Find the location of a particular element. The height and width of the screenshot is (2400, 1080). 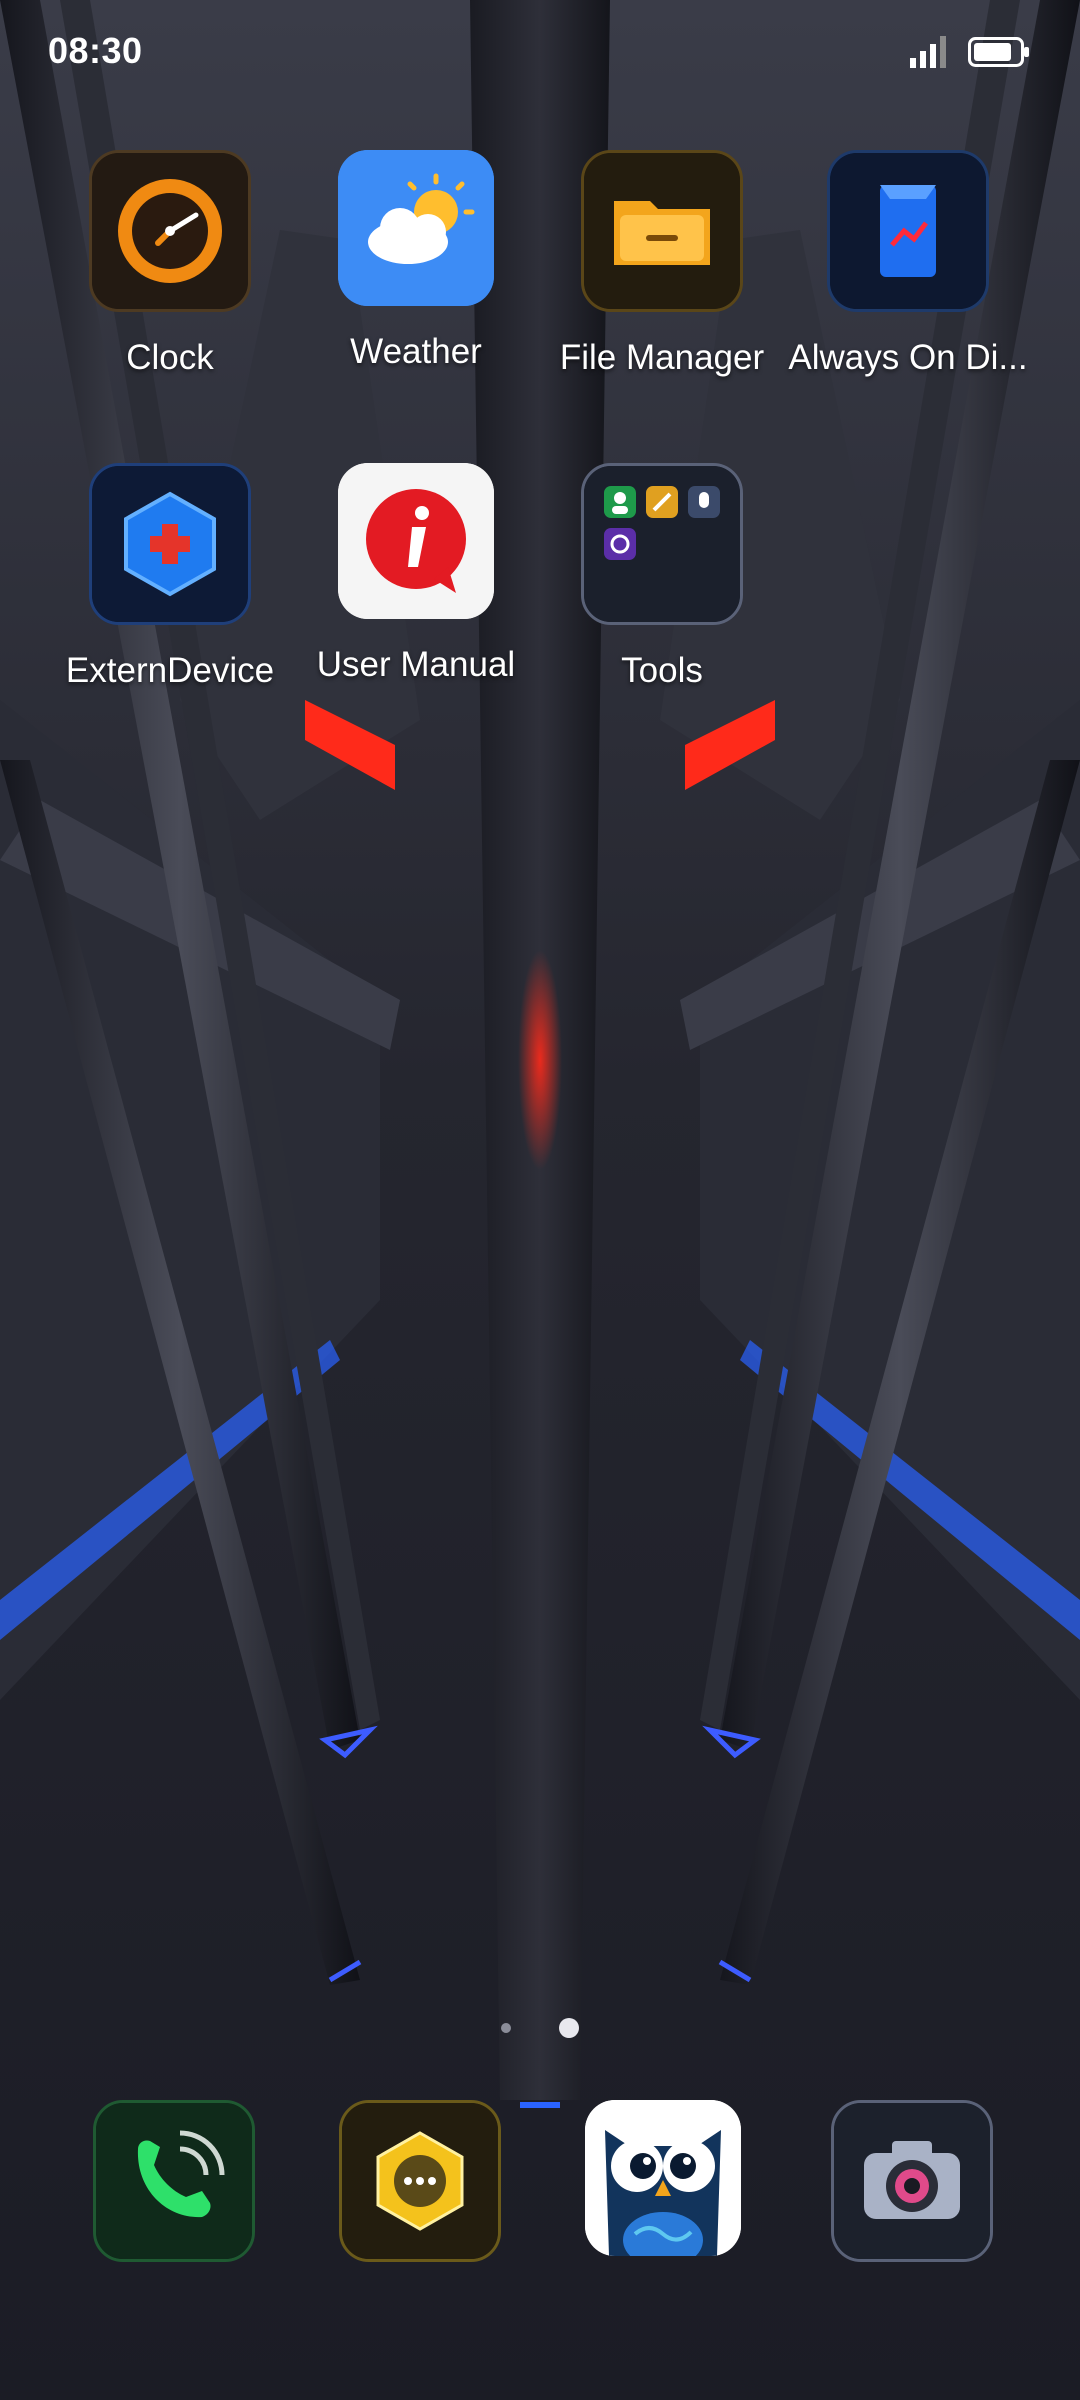

weather-icon is located at coordinates (416, 228).